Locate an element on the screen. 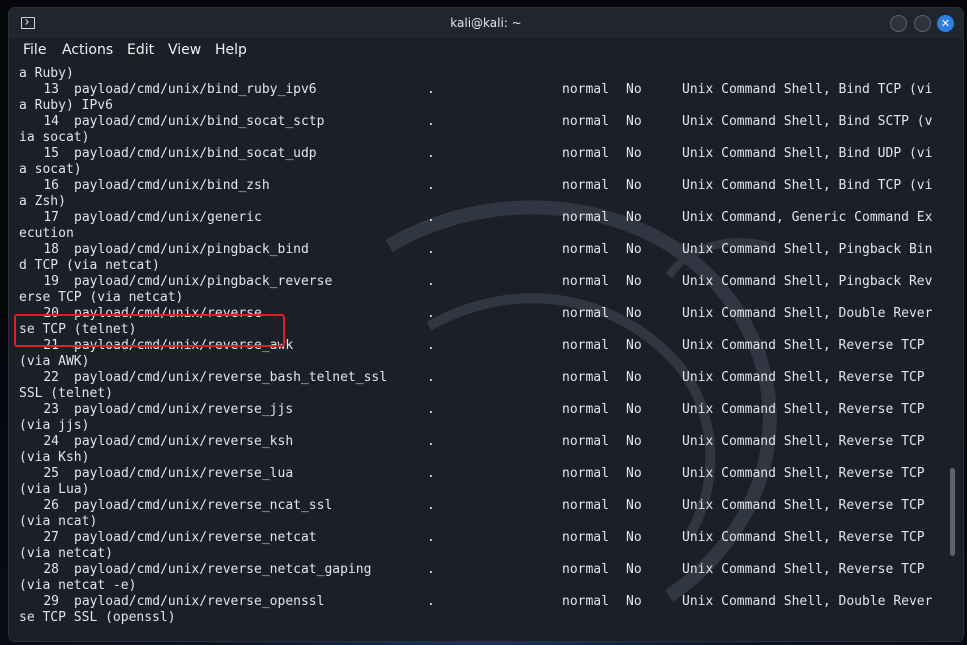  menu-help: Help is located at coordinates (231, 50).